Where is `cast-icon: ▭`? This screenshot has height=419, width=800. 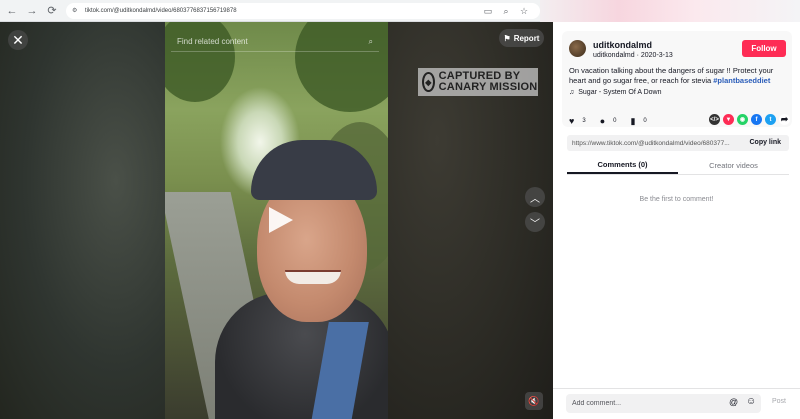 cast-icon: ▭ is located at coordinates (488, 11).